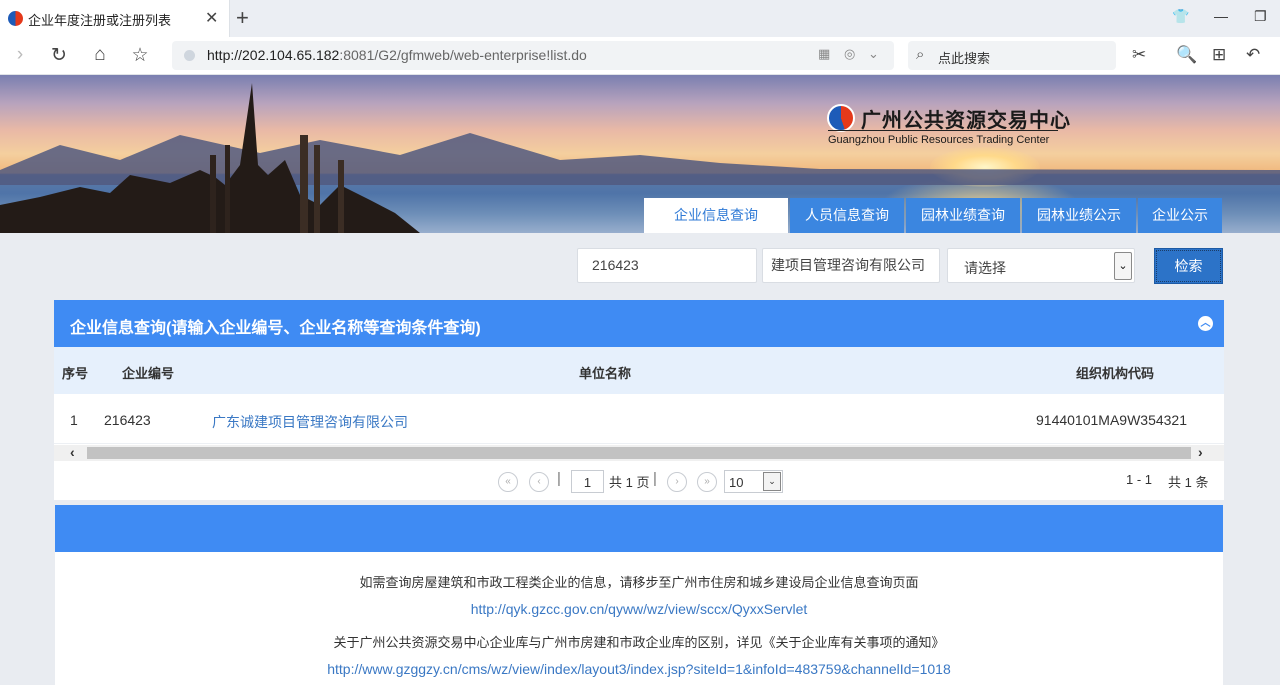  I want to click on column-header-name: 单位名称, so click(605, 373).